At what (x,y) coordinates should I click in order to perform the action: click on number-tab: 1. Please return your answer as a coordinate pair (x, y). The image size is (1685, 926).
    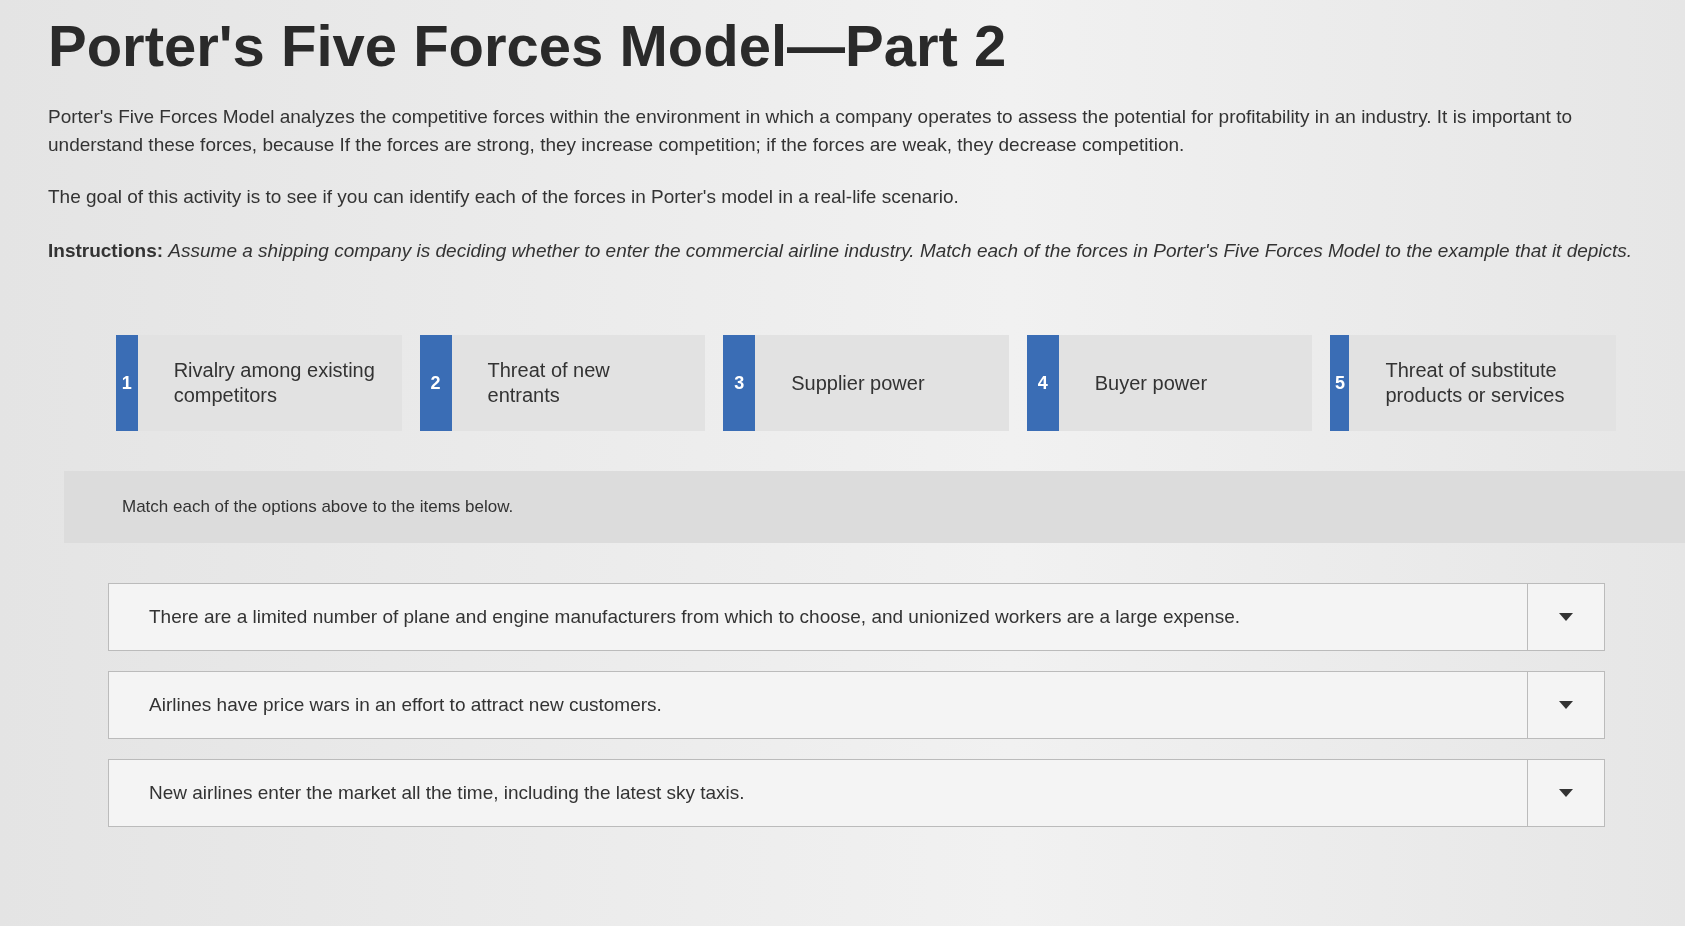
    Looking at the image, I should click on (127, 383).